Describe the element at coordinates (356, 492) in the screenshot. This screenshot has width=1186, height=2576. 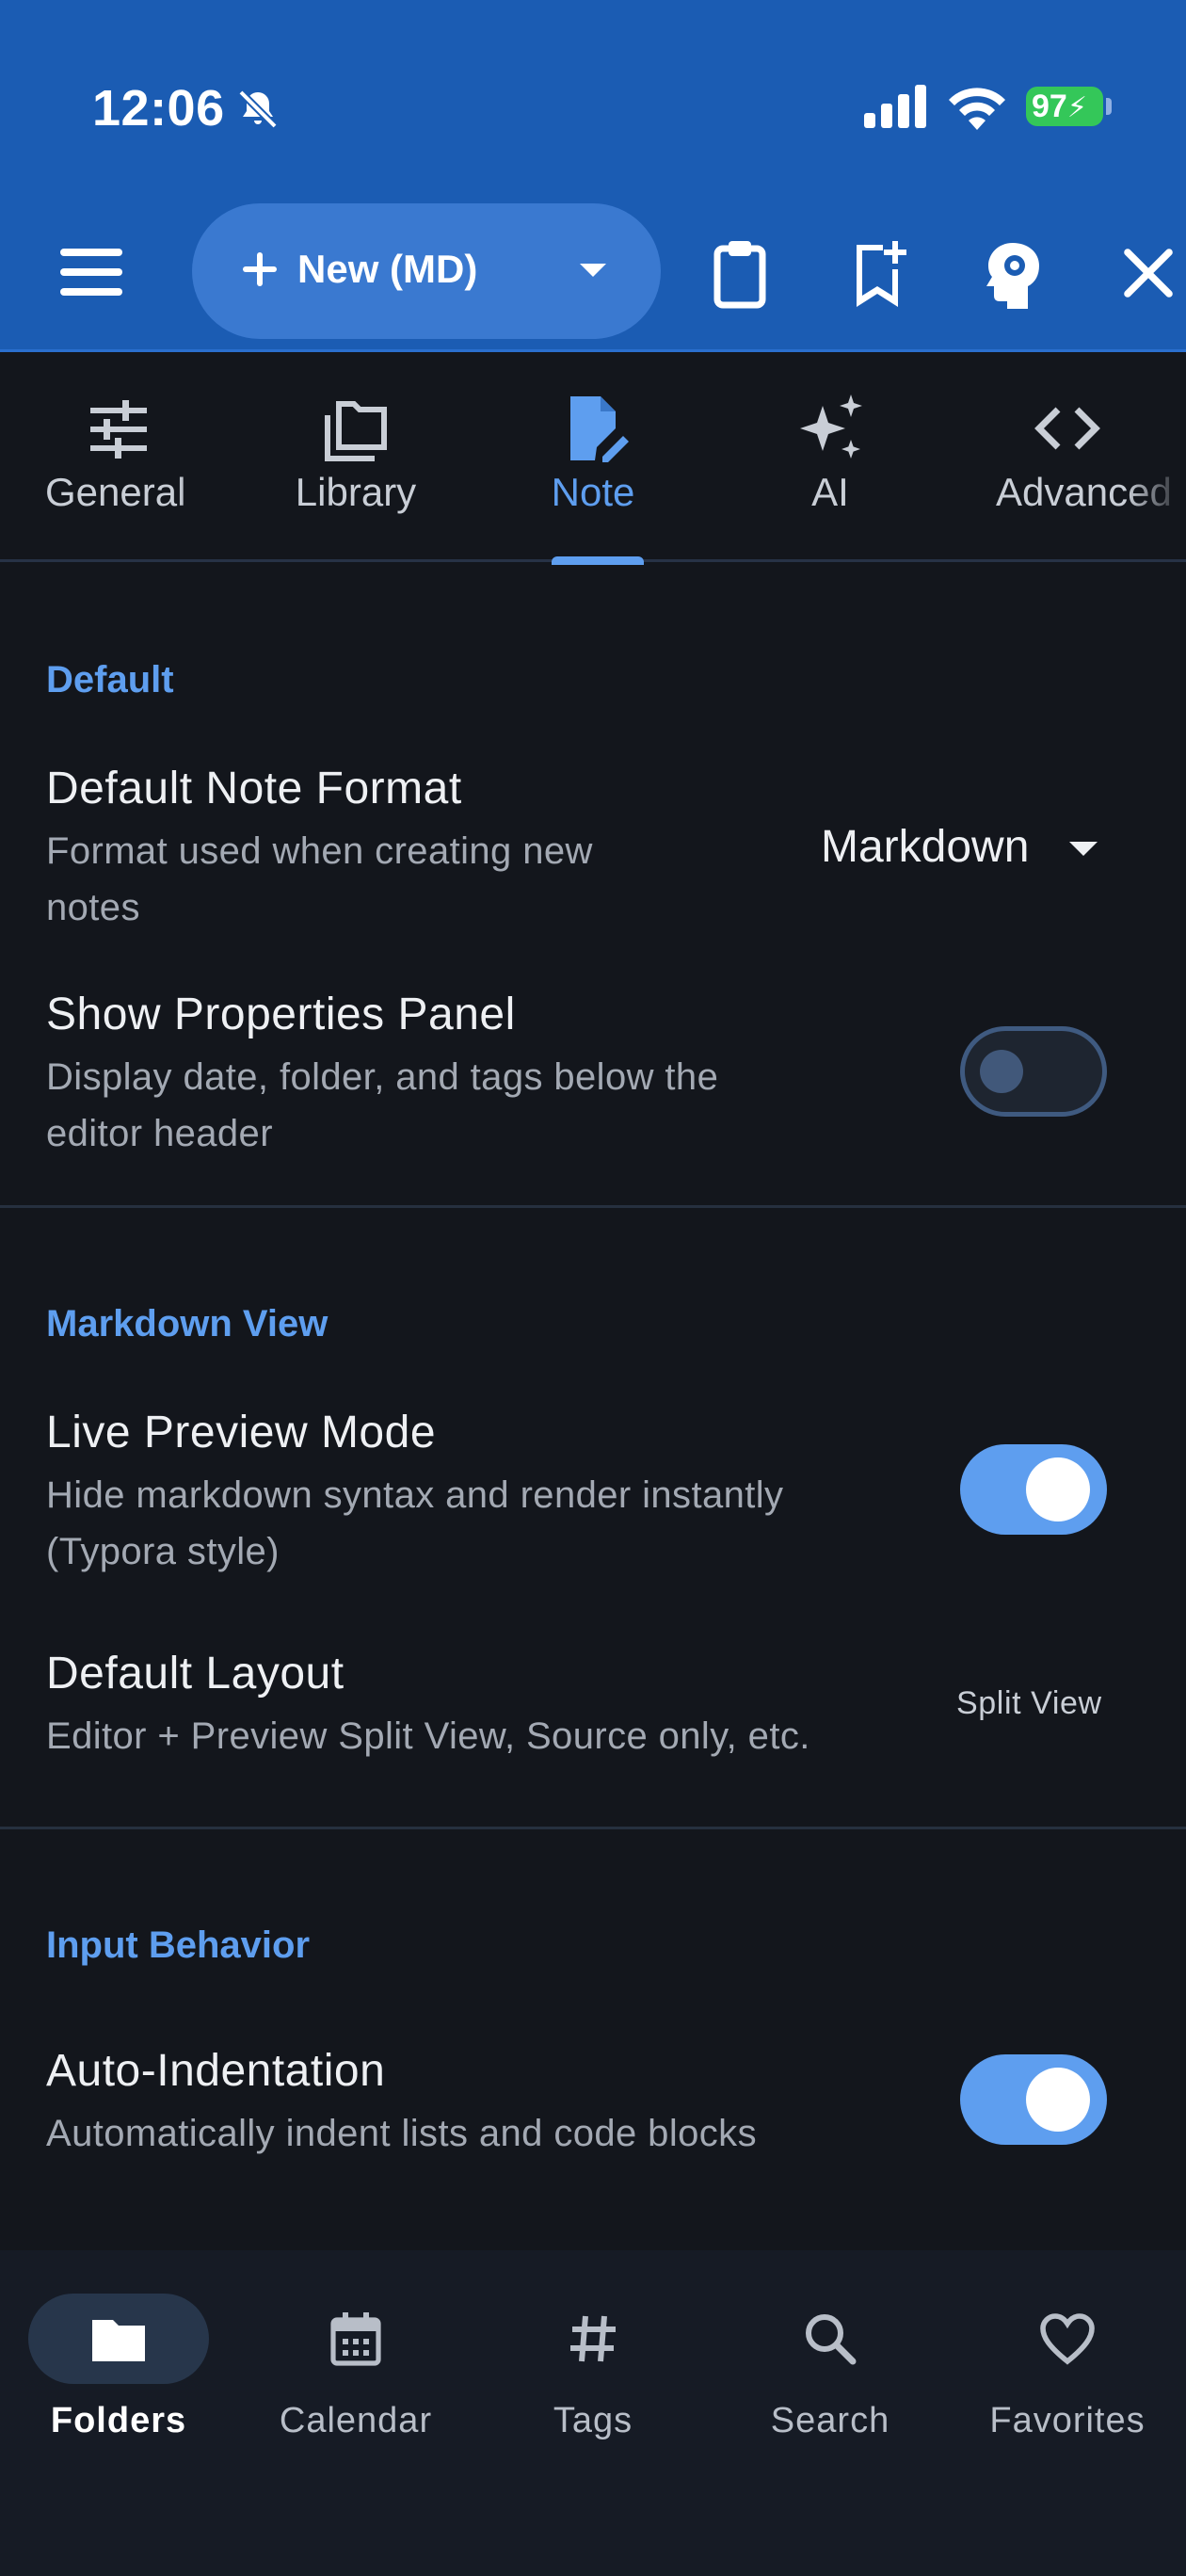
I see `tab-label: Library` at that location.